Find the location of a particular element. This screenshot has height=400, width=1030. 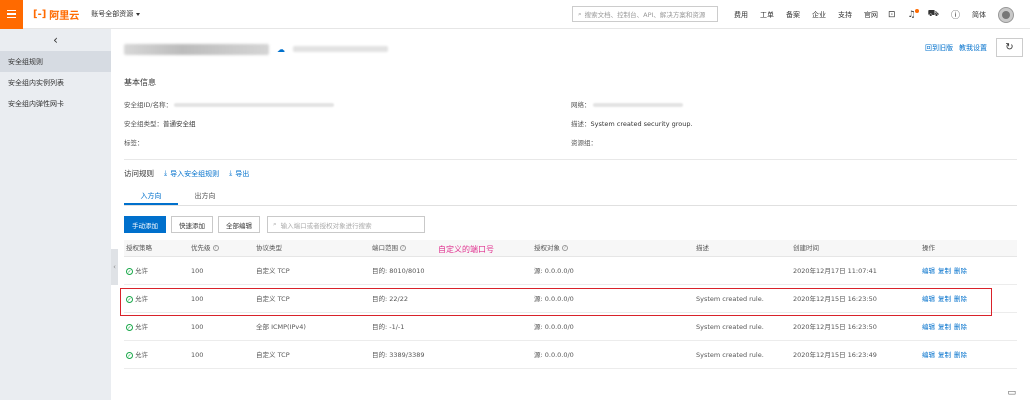

import-icon: ⤓ is located at coordinates (166, 173).